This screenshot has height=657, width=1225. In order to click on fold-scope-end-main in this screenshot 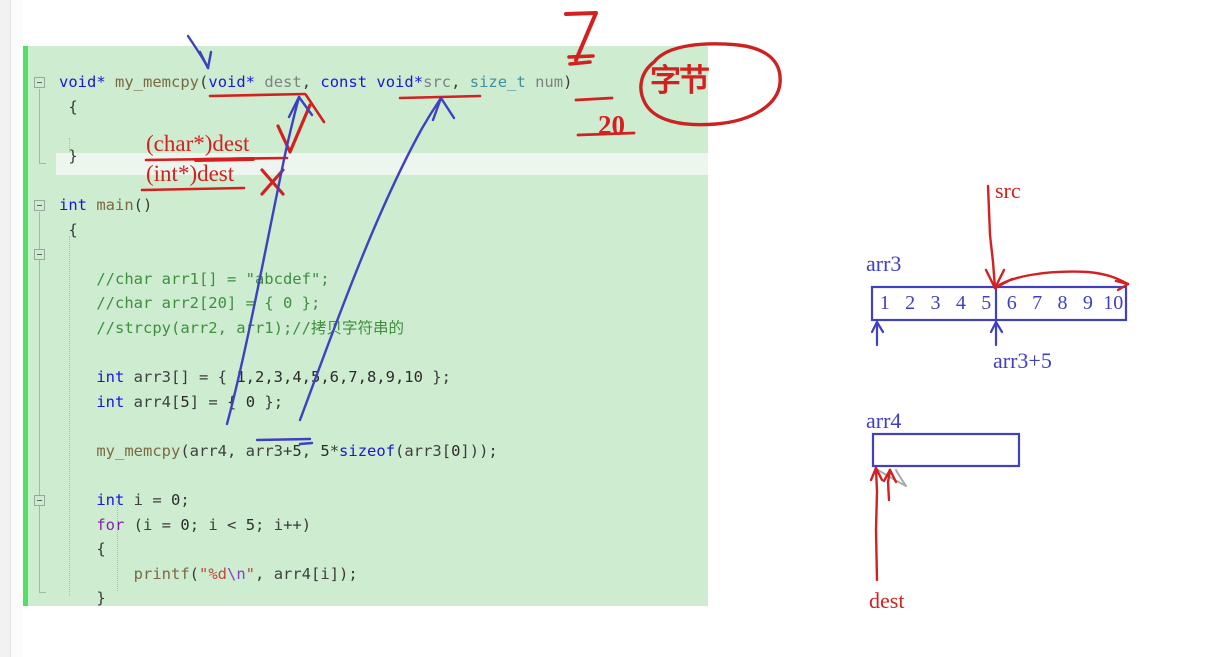, I will do `click(42, 592)`.